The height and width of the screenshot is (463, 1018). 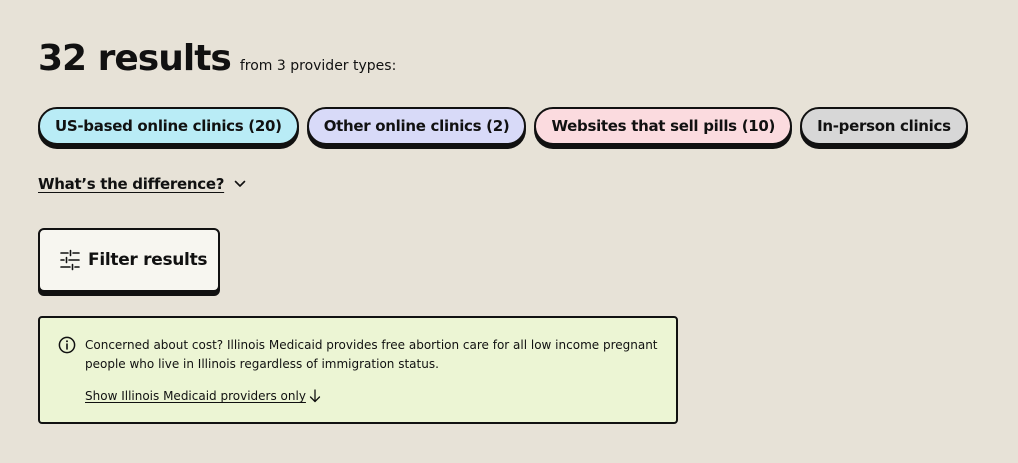 I want to click on info-icon, so click(x=67, y=345).